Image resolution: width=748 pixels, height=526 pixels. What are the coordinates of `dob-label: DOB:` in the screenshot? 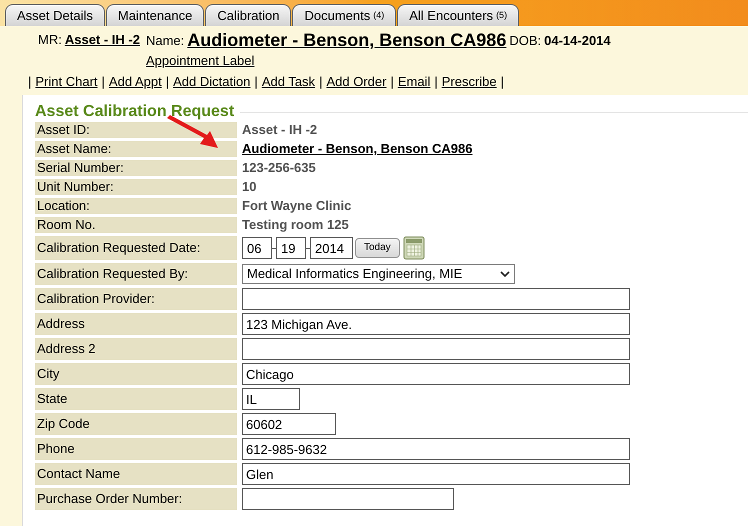 It's located at (525, 41).